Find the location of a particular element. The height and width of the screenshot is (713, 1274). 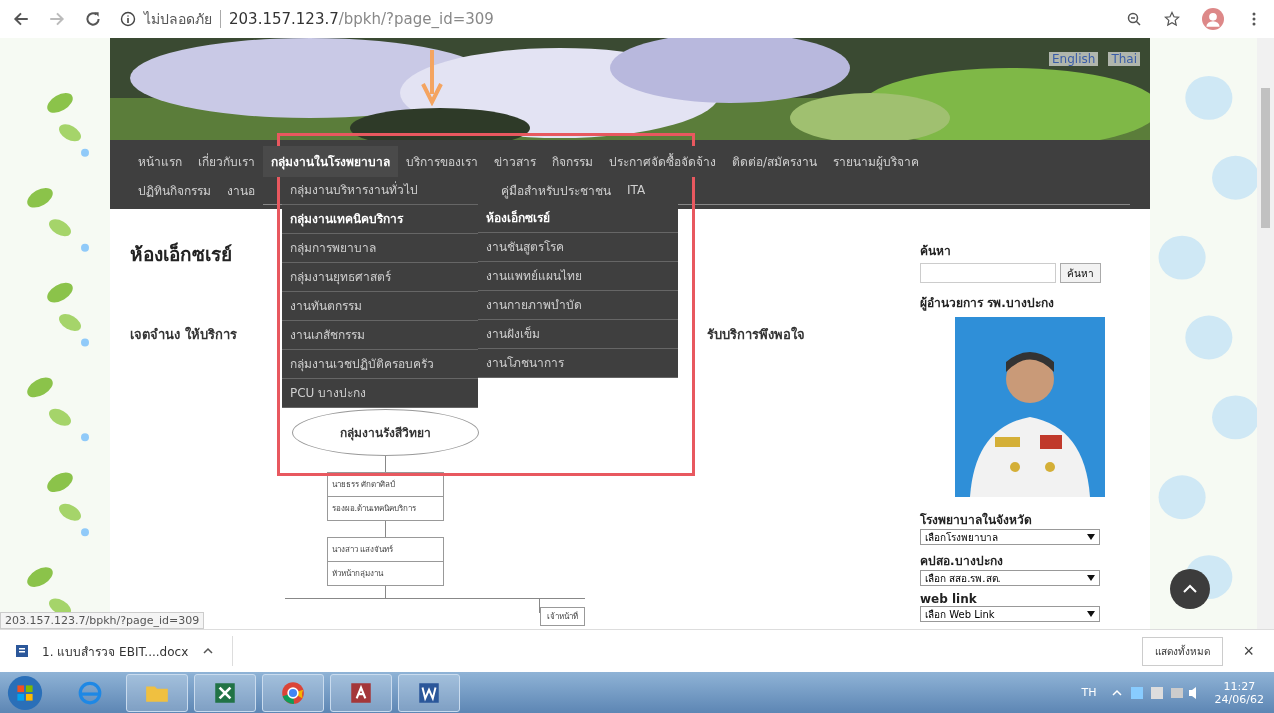

start-icon is located at coordinates (25, 692).